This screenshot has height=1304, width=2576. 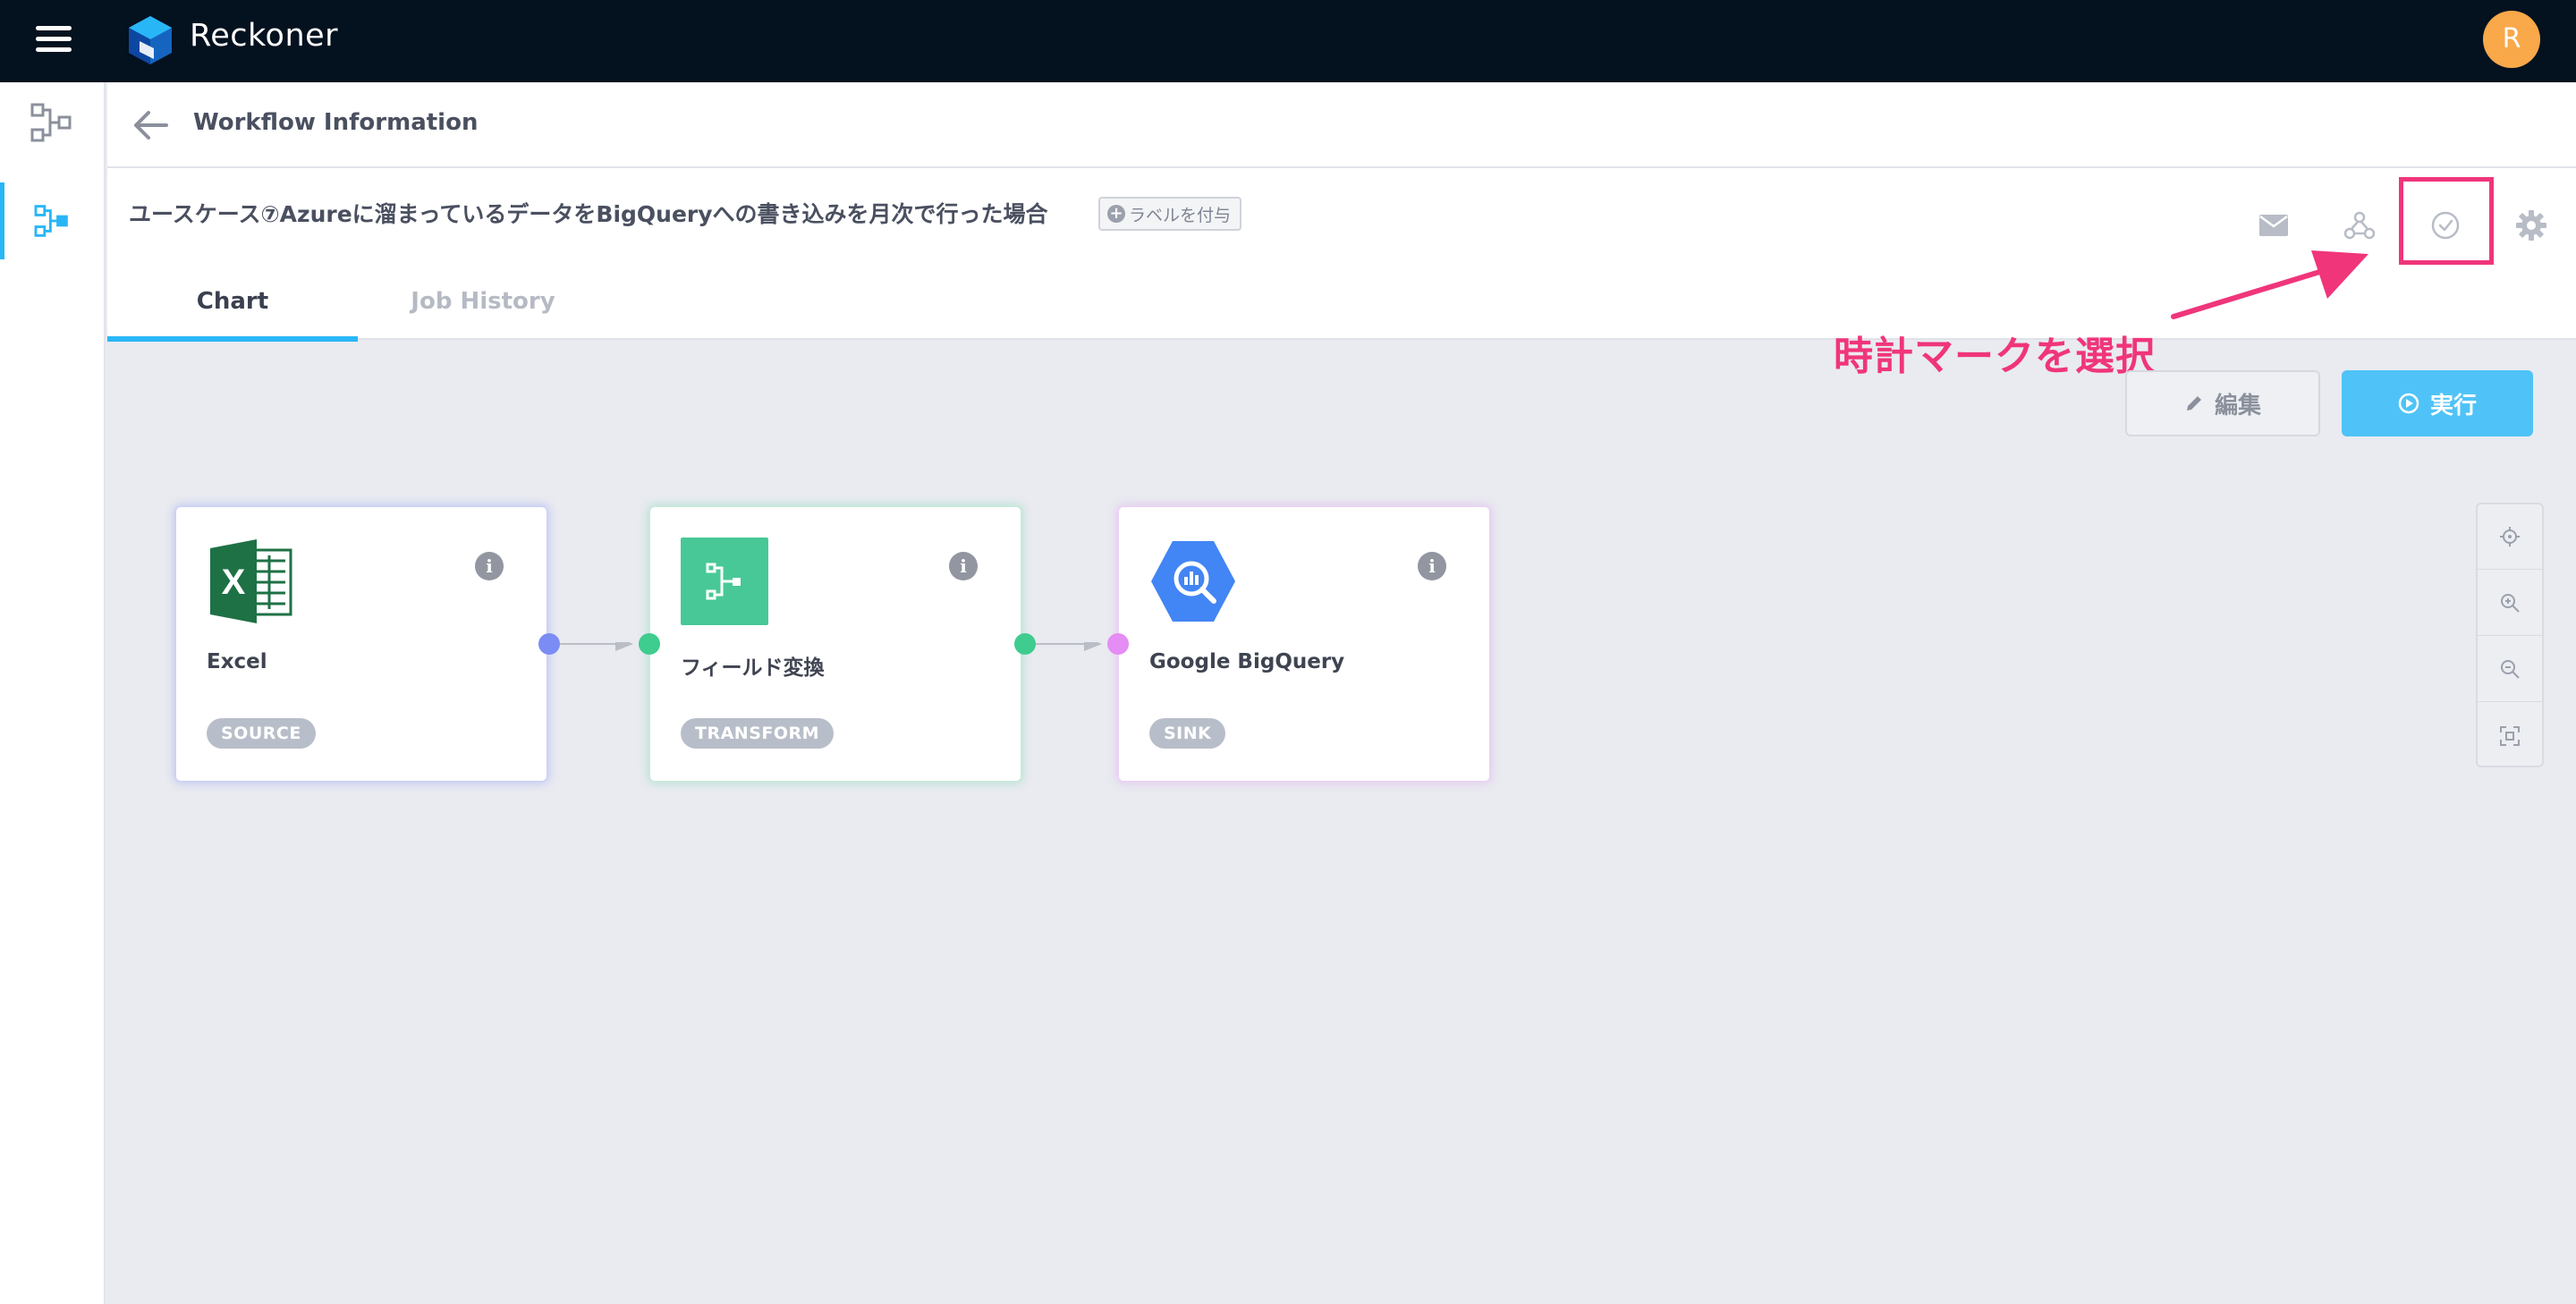 I want to click on node-type-badge: TRANSFORM, so click(x=758, y=734).